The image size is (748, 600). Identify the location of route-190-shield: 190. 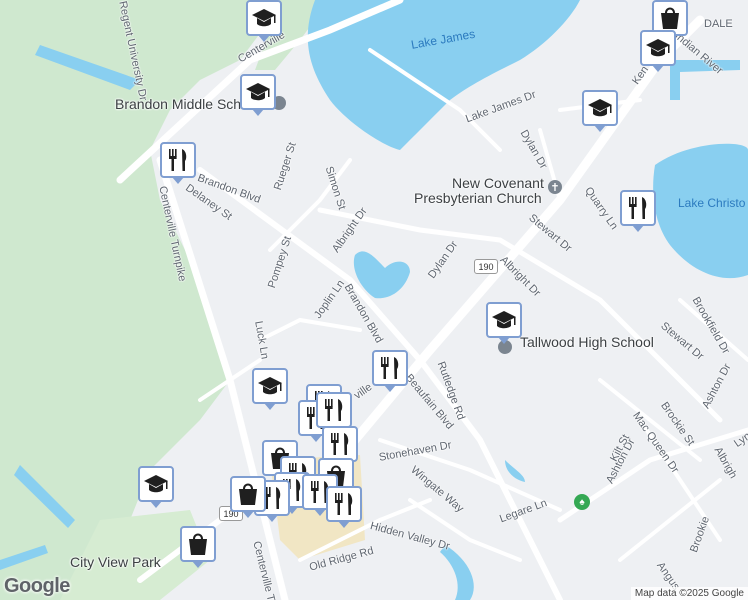
(486, 266).